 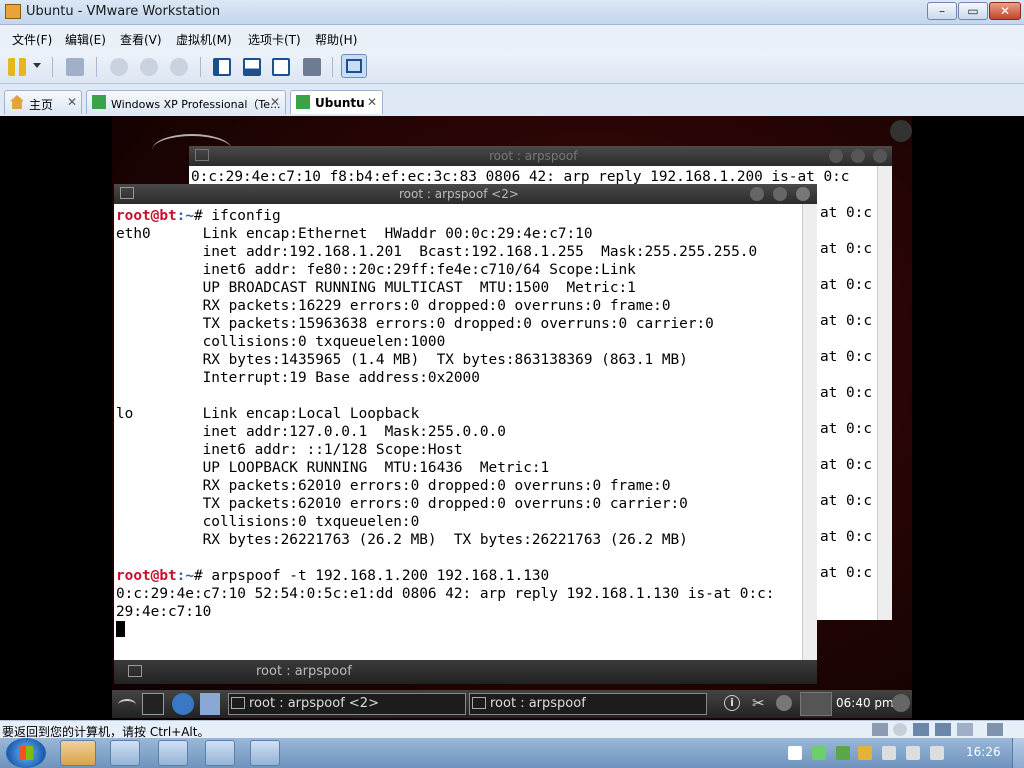 What do you see at coordinates (153, 704) in the screenshot?
I see `terminal-launcher-icon` at bounding box center [153, 704].